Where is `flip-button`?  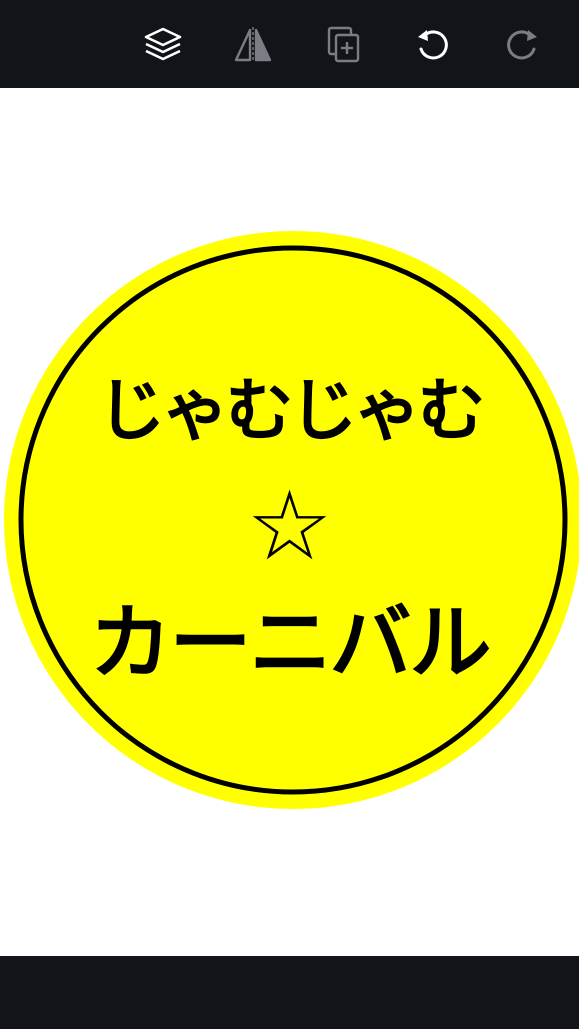
flip-button is located at coordinates (253, 44).